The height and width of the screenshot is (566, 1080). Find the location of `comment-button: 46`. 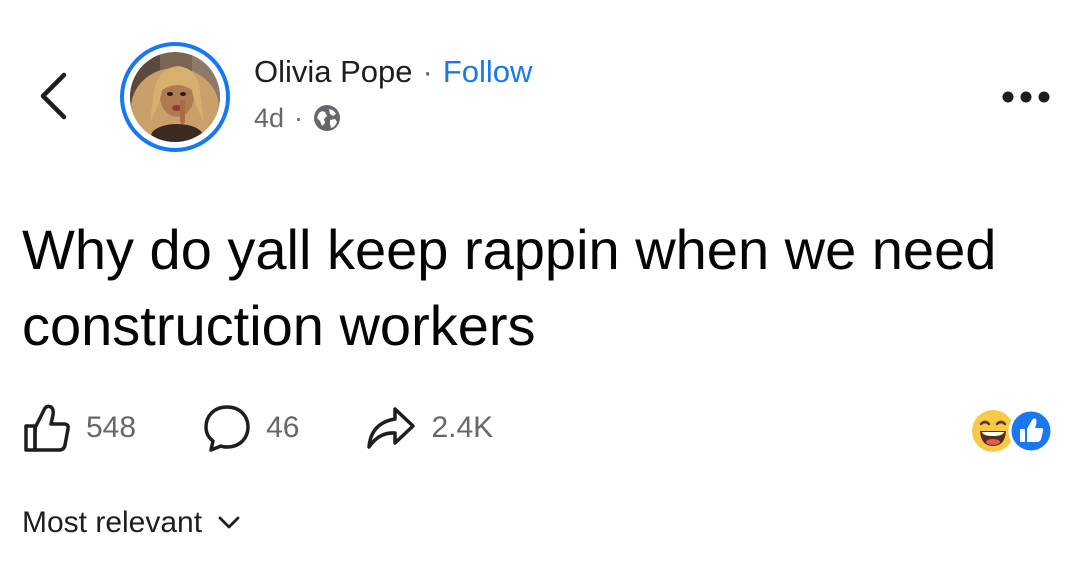

comment-button: 46 is located at coordinates (250, 428).